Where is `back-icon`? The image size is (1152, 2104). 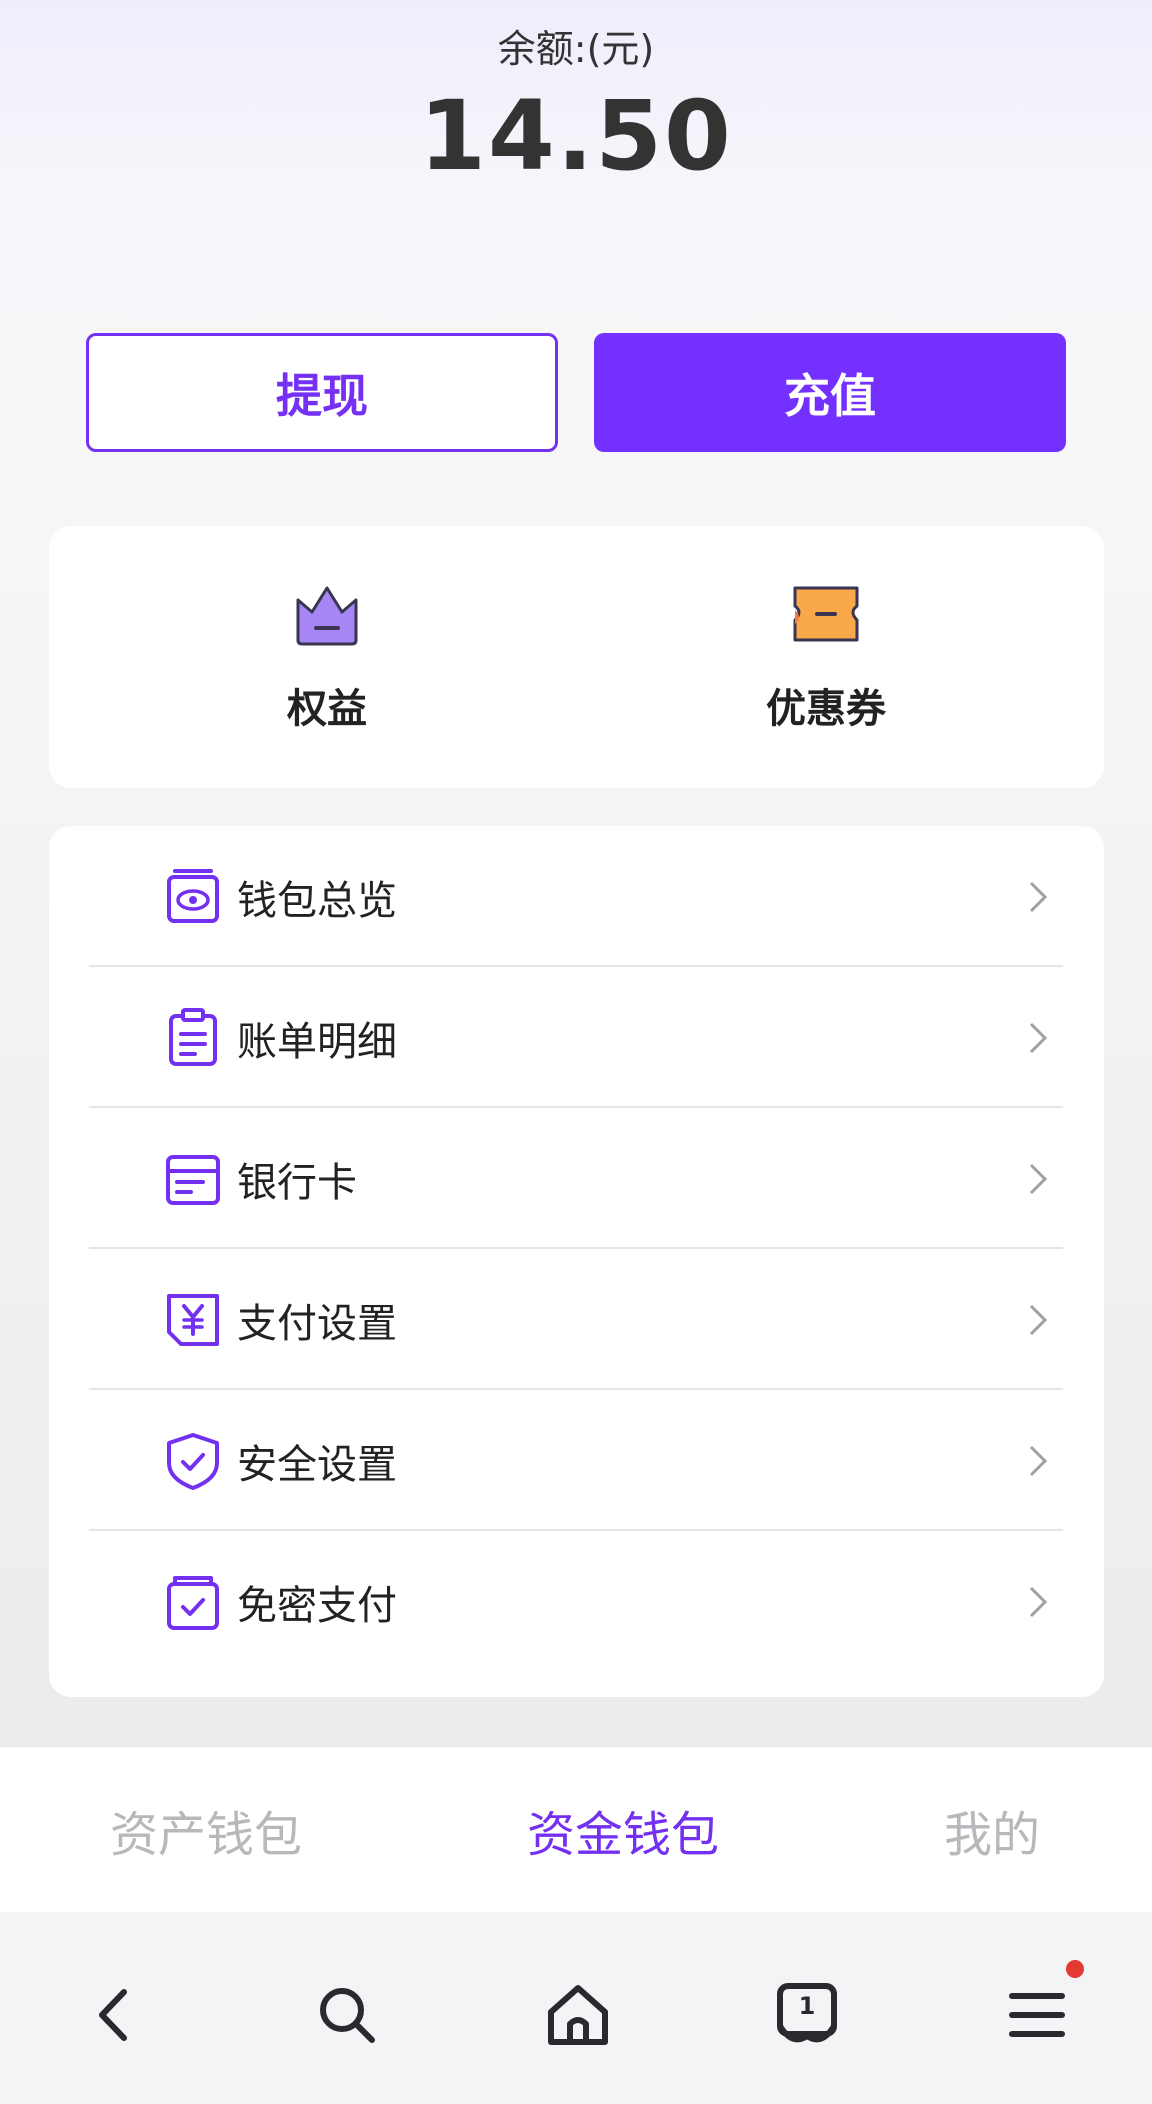
back-icon is located at coordinates (115, 2015).